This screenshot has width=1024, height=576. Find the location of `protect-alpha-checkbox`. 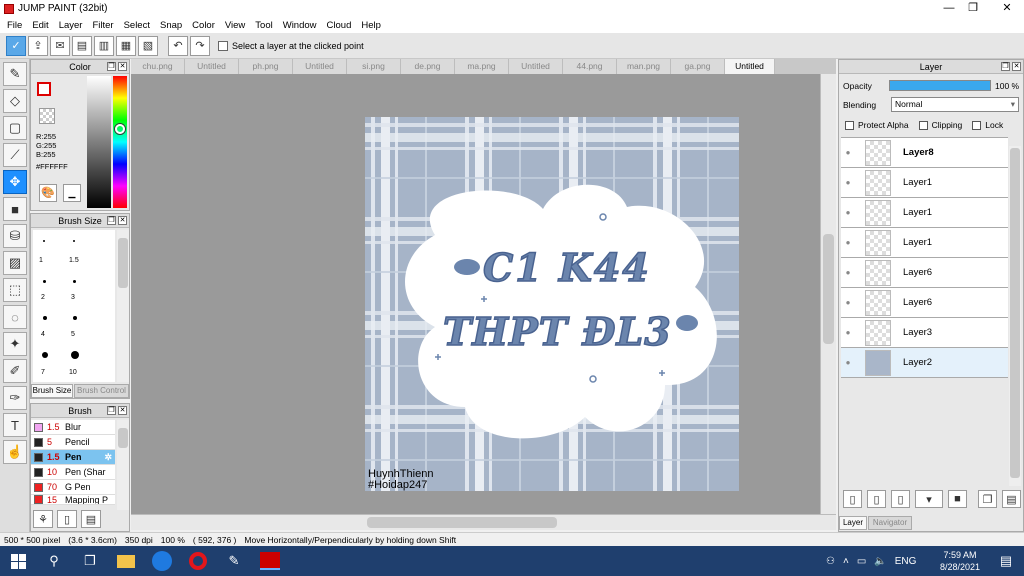

protect-alpha-checkbox is located at coordinates (849, 125).